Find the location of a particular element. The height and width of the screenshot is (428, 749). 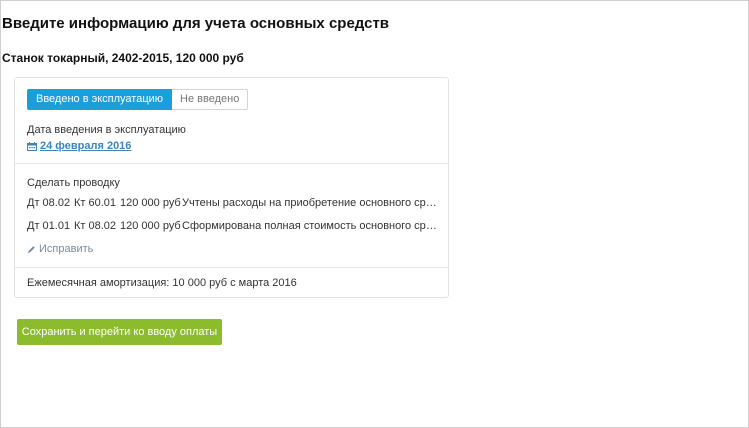

entry-credit: Кт 08.02 is located at coordinates (95, 226).